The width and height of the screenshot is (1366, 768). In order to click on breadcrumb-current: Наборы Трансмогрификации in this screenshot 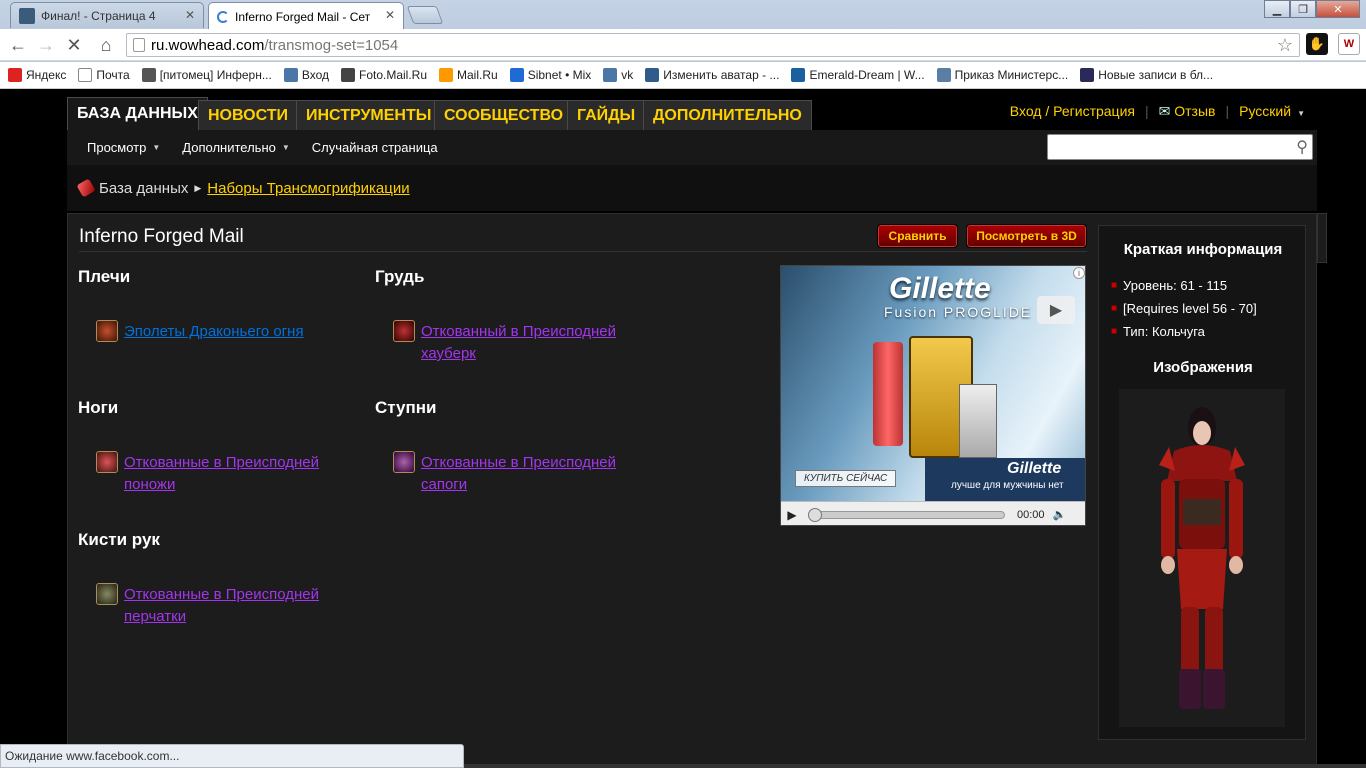, I will do `click(308, 188)`.